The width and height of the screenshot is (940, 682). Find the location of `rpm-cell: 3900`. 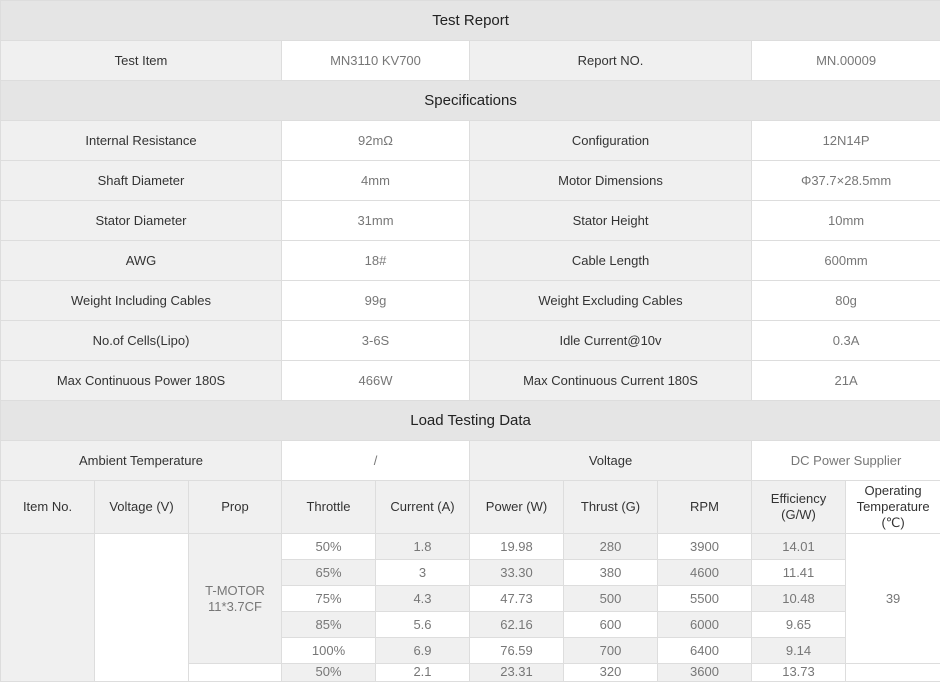

rpm-cell: 3900 is located at coordinates (705, 547).